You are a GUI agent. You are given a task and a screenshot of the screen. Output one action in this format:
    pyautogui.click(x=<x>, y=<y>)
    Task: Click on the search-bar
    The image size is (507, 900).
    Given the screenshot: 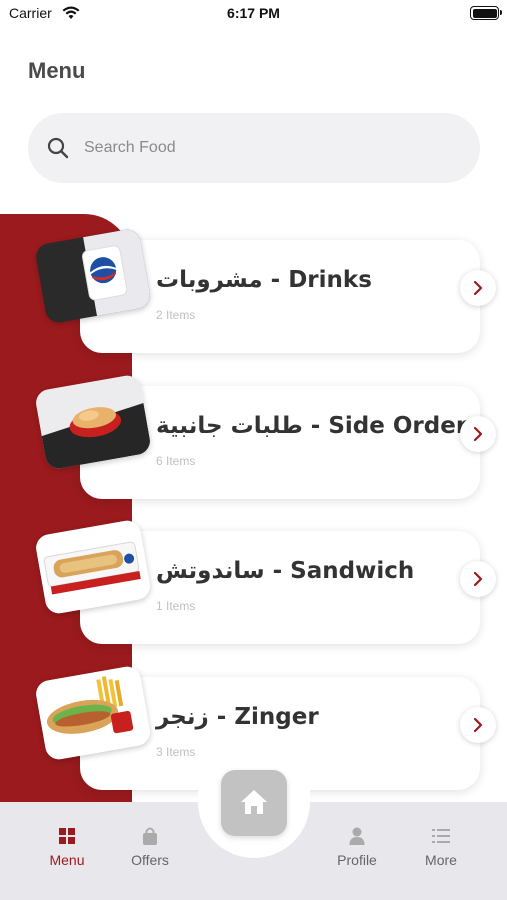 What is the action you would take?
    pyautogui.click(x=254, y=148)
    